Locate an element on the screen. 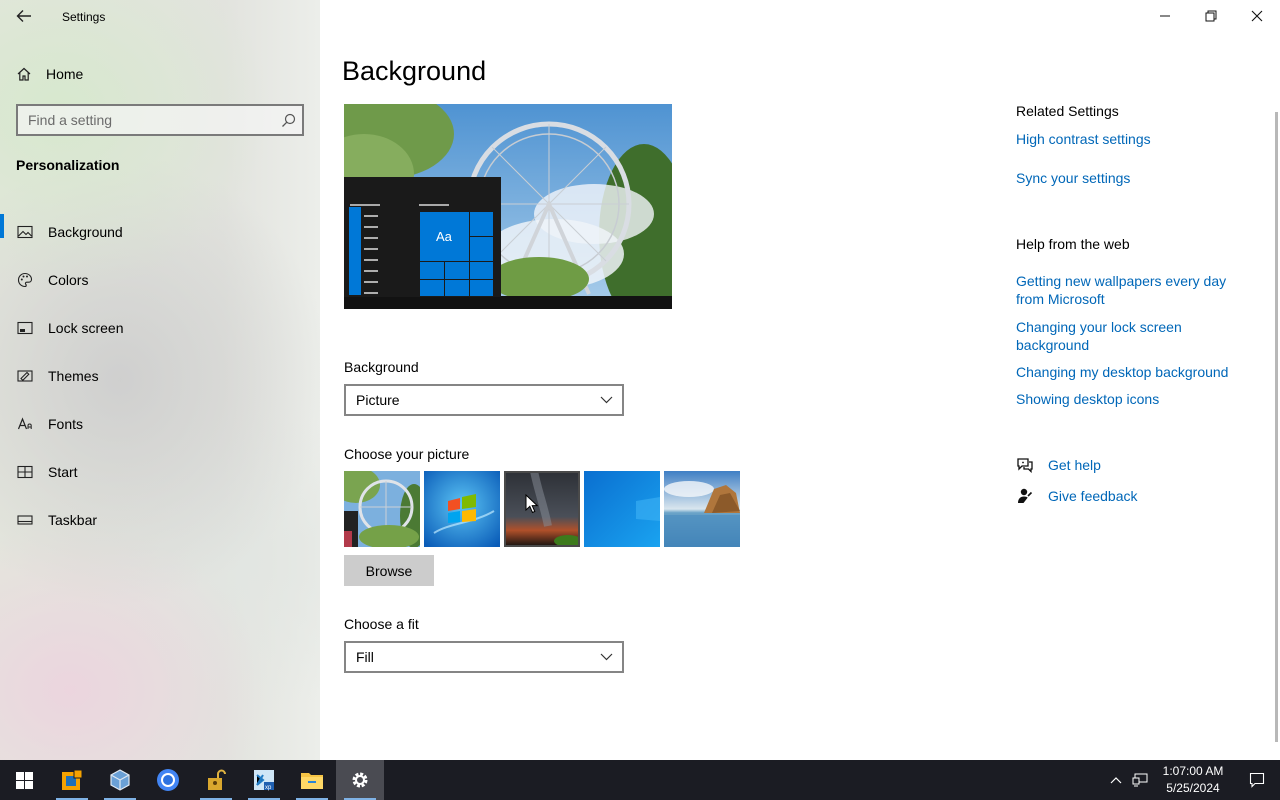  help-from-web-heading: Help from the web is located at coordinates (1073, 244).